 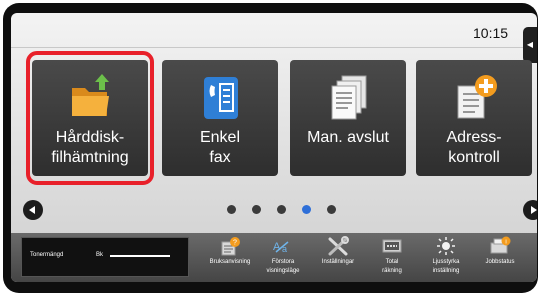 What do you see at coordinates (230, 246) in the screenshot?
I see `manual-icon: ?` at bounding box center [230, 246].